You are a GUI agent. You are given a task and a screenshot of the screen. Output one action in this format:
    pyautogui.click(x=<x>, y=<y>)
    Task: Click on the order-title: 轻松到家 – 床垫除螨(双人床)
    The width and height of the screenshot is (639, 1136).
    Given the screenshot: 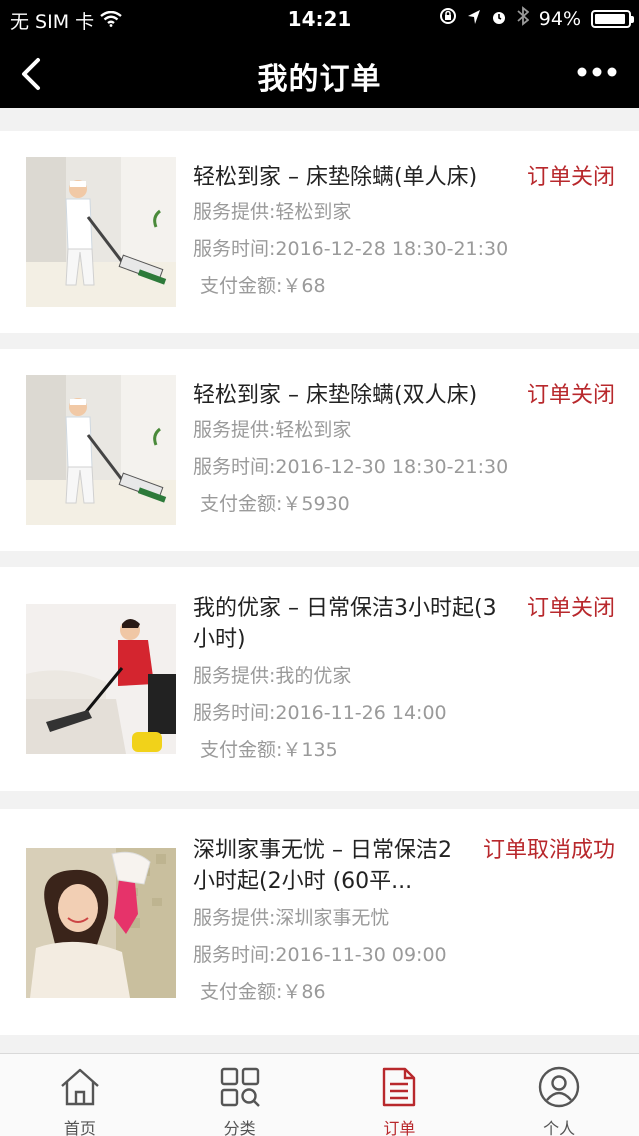 What is the action you would take?
    pyautogui.click(x=335, y=395)
    